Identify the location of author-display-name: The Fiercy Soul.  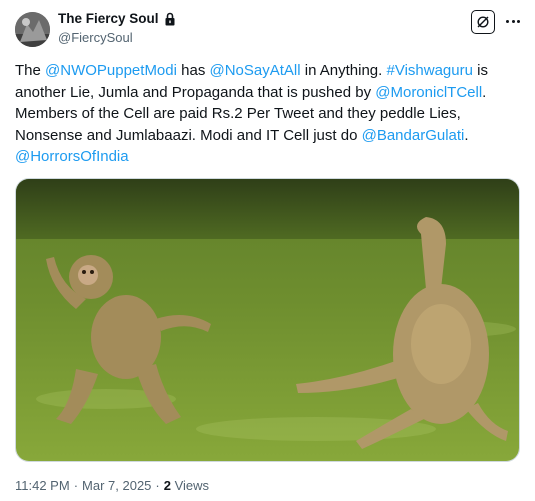
(108, 18).